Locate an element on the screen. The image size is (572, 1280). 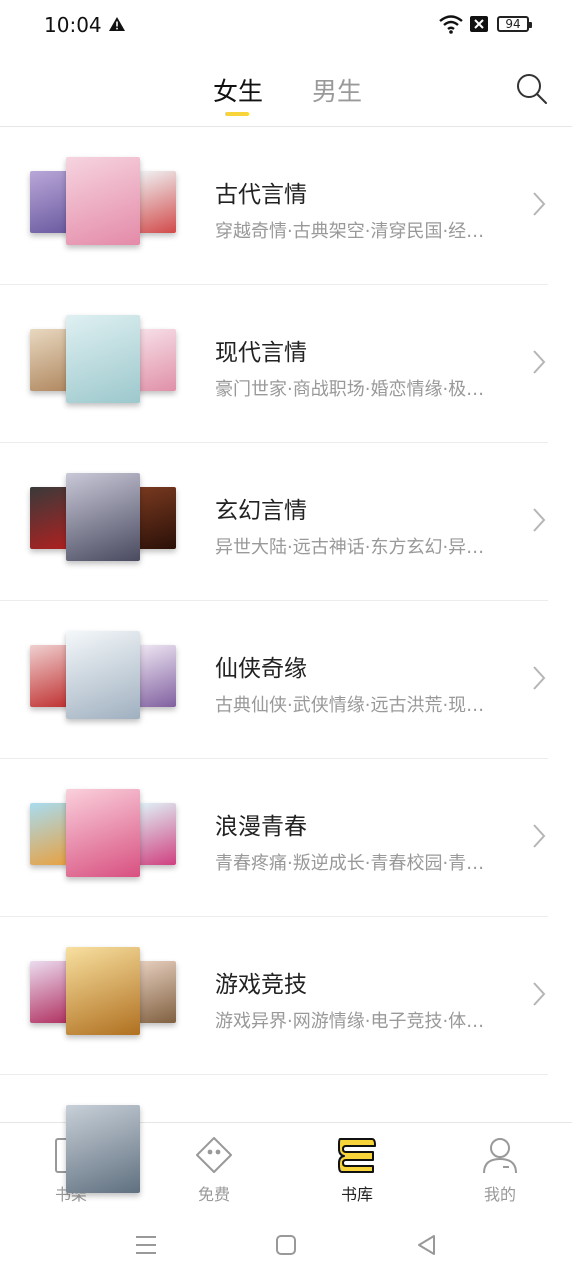
battery-indicator: 94 is located at coordinates (514, 24).